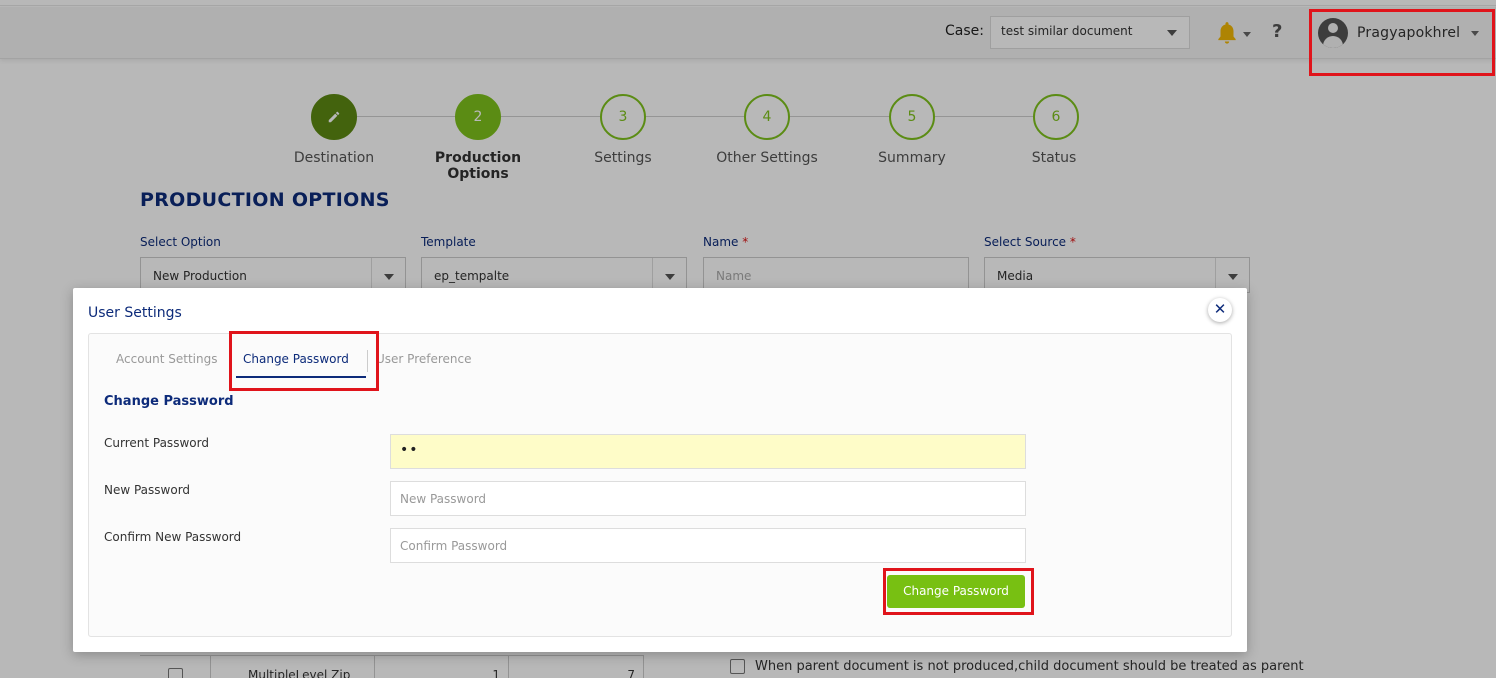  What do you see at coordinates (147, 490) in the screenshot?
I see `new-password-label: New Password` at bounding box center [147, 490].